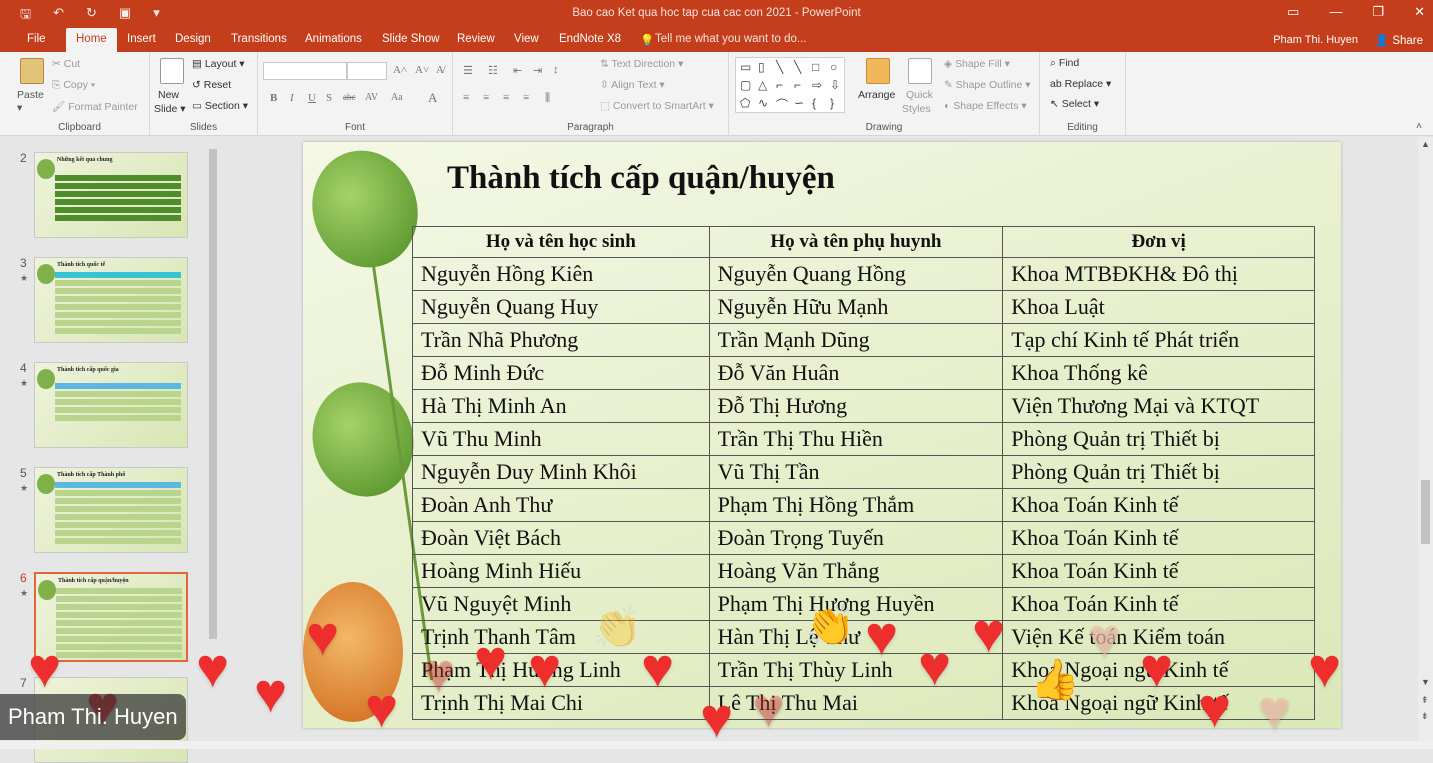 Image resolution: width=1433 pixels, height=763 pixels. What do you see at coordinates (367, 71) in the screenshot?
I see `font-size-input` at bounding box center [367, 71].